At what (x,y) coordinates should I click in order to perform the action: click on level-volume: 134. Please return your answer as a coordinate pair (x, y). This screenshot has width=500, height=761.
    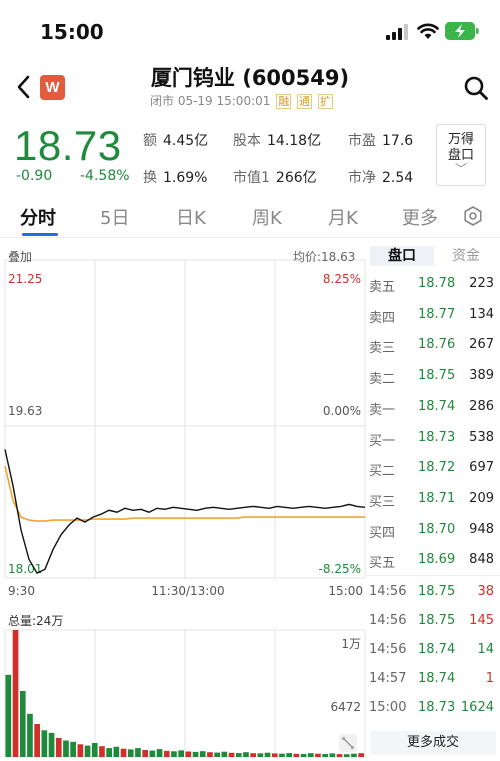
    Looking at the image, I should click on (481, 314).